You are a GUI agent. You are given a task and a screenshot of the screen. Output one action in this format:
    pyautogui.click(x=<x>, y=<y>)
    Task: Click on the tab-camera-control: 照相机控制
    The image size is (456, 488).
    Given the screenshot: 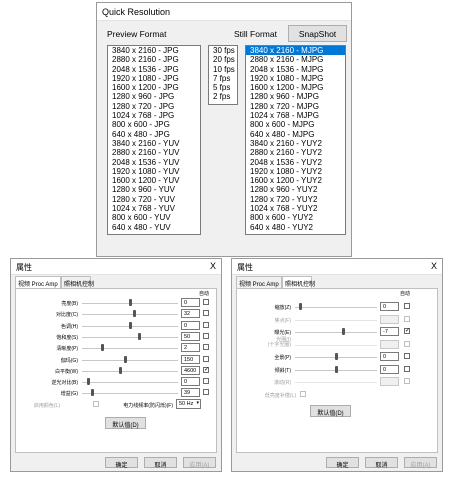 What is the action you would take?
    pyautogui.click(x=298, y=282)
    